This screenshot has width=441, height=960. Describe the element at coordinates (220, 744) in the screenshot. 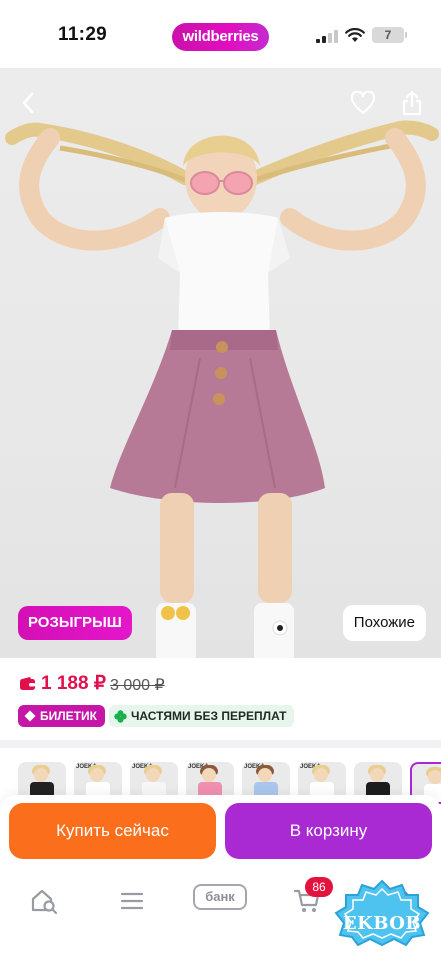

I see `section-divider` at that location.